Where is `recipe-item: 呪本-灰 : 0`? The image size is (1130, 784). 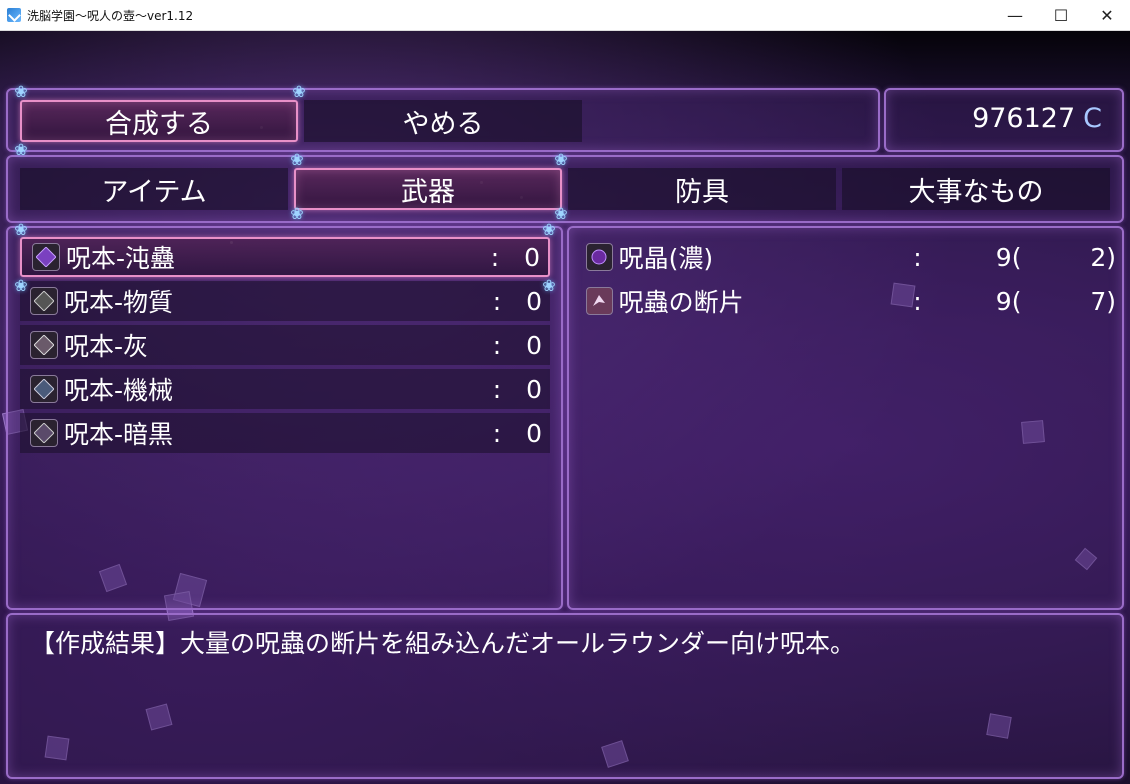
recipe-item: 呪本-灰 : 0 is located at coordinates (285, 345).